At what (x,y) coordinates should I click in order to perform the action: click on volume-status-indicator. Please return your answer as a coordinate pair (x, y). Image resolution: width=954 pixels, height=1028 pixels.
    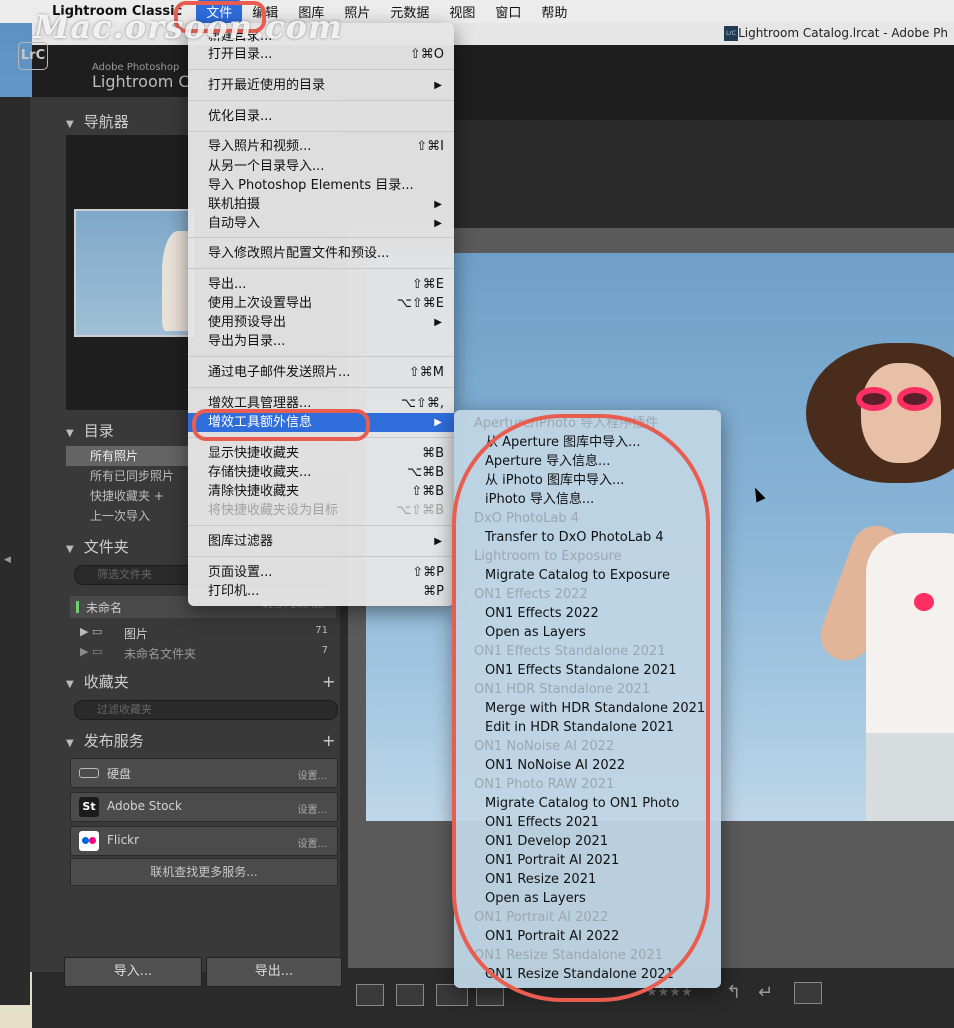
    Looking at the image, I should click on (77, 607).